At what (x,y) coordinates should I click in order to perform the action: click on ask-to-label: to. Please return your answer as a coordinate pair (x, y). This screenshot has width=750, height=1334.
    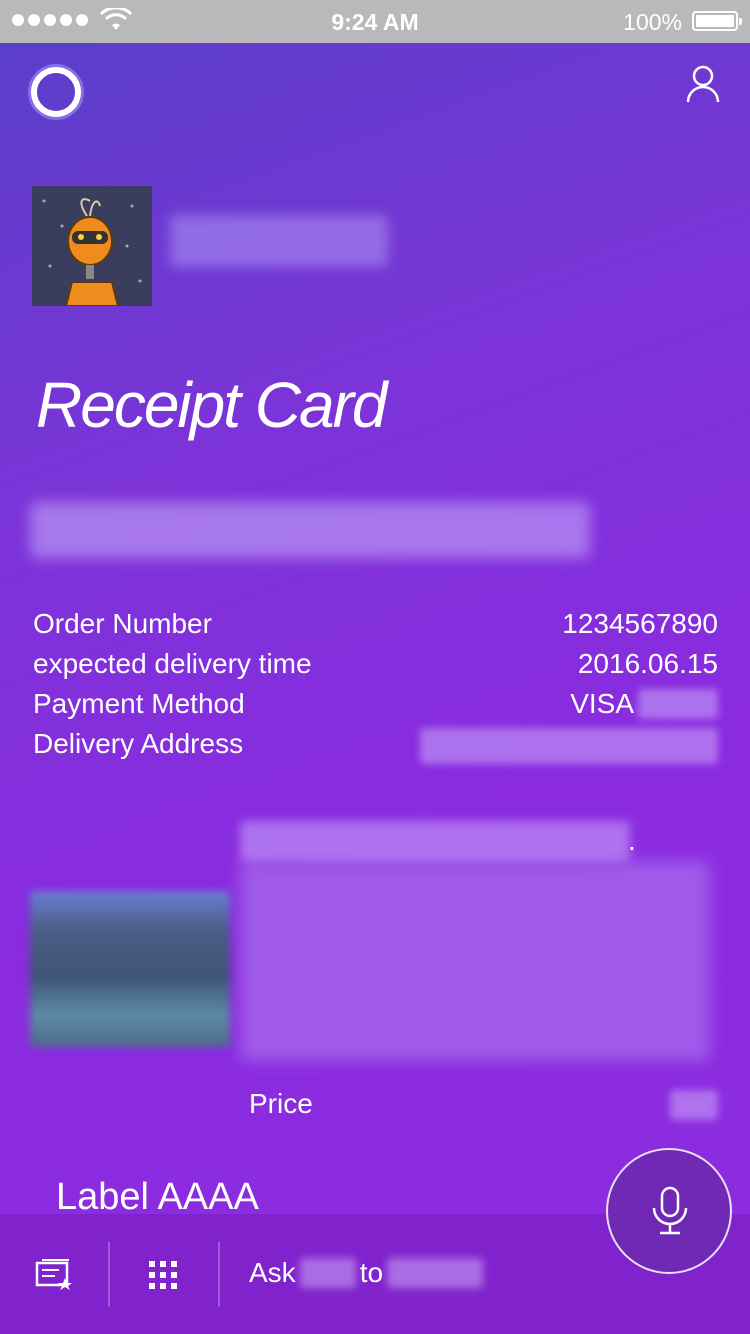
    Looking at the image, I should click on (371, 1272).